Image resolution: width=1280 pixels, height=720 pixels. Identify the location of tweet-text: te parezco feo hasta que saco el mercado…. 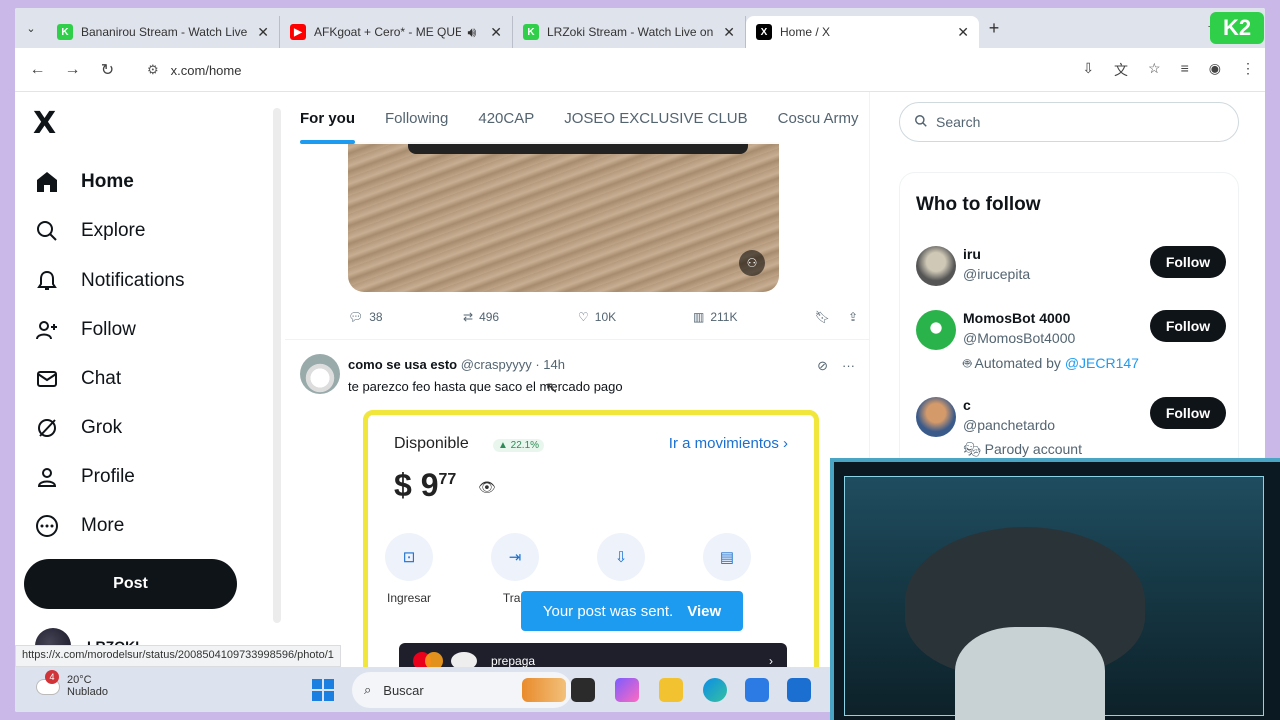
(485, 386).